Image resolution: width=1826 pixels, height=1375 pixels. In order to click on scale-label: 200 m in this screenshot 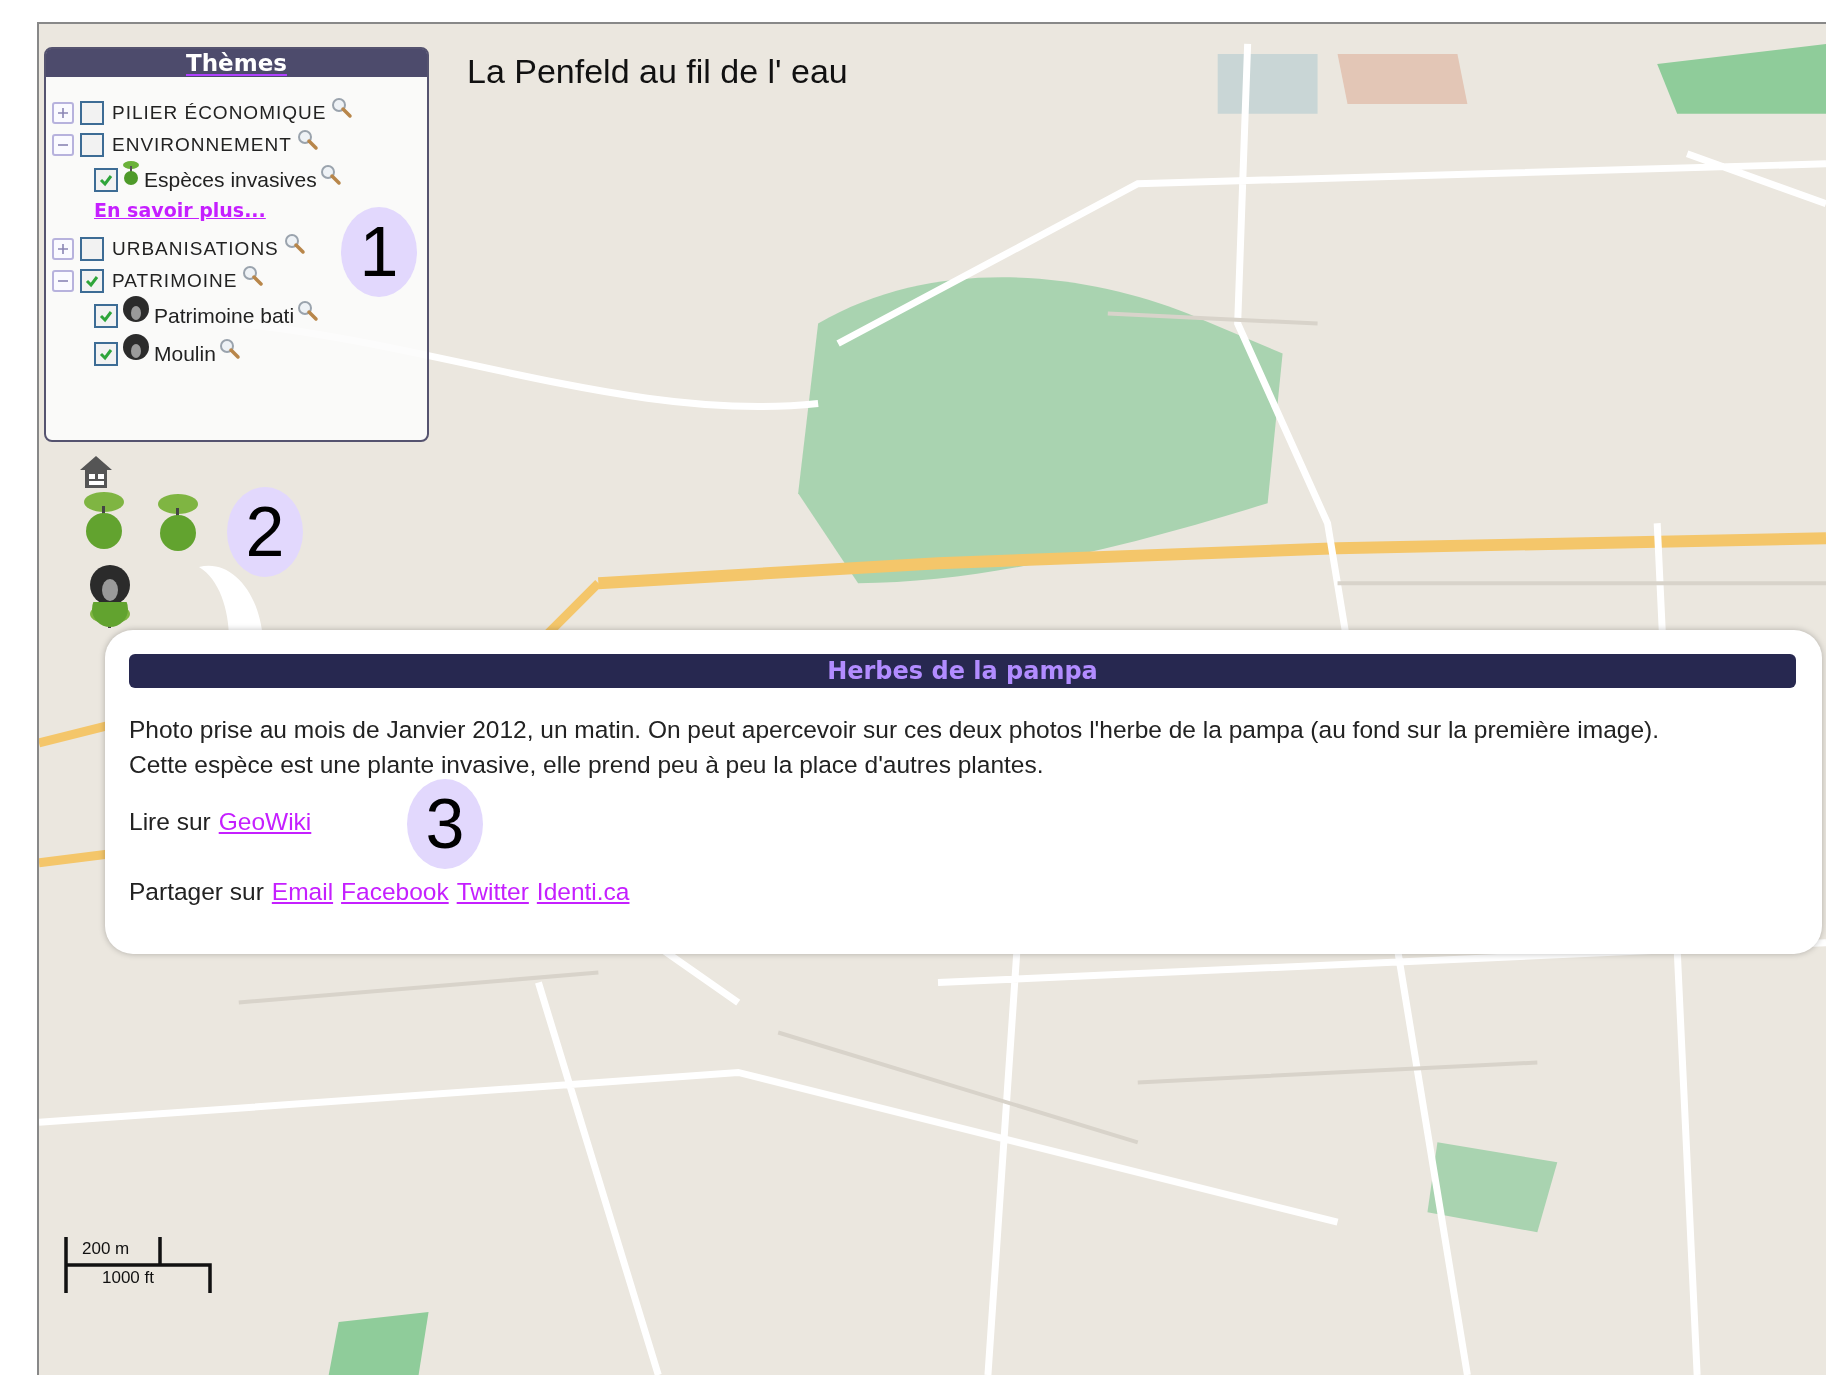, I will do `click(106, 1249)`.